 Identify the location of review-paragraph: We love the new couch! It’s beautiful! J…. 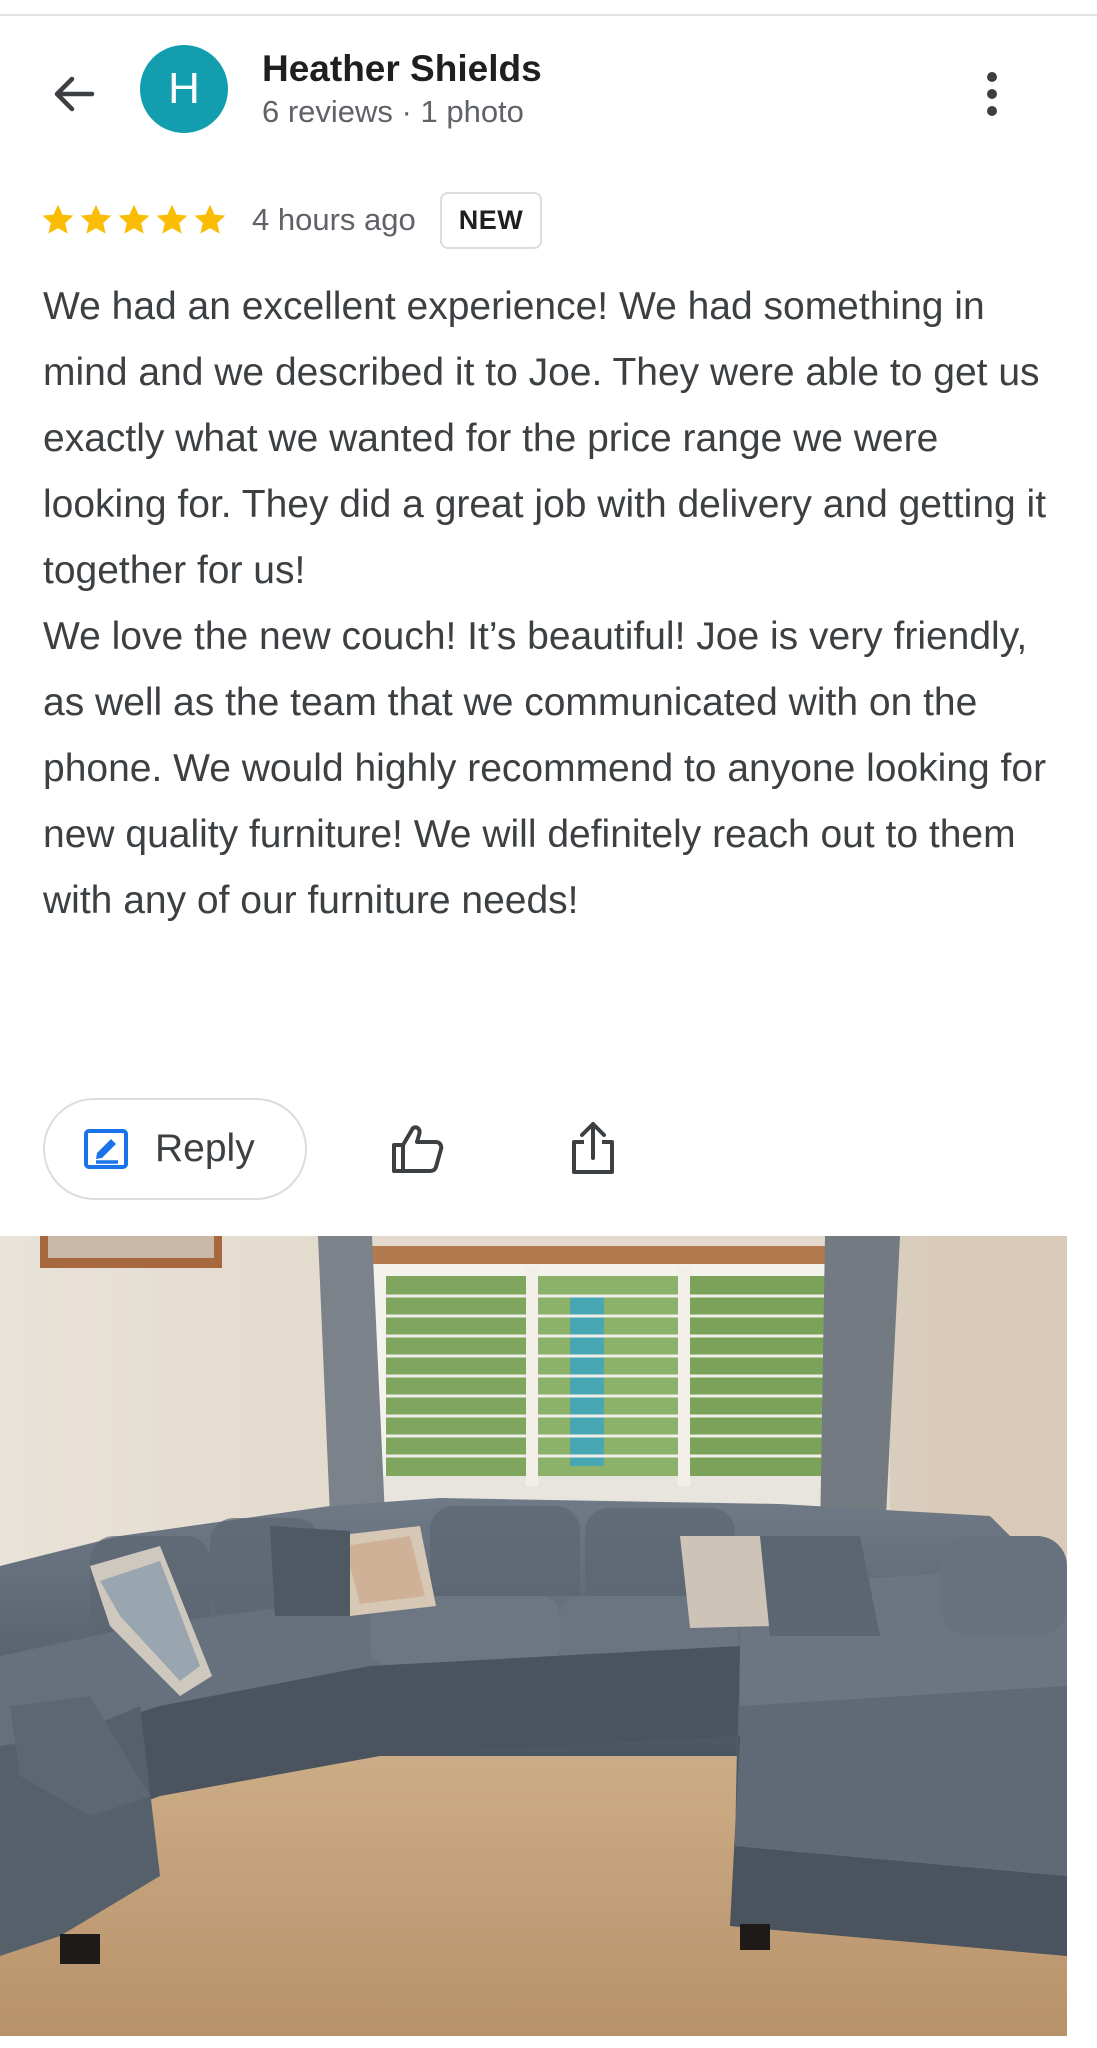
(545, 768).